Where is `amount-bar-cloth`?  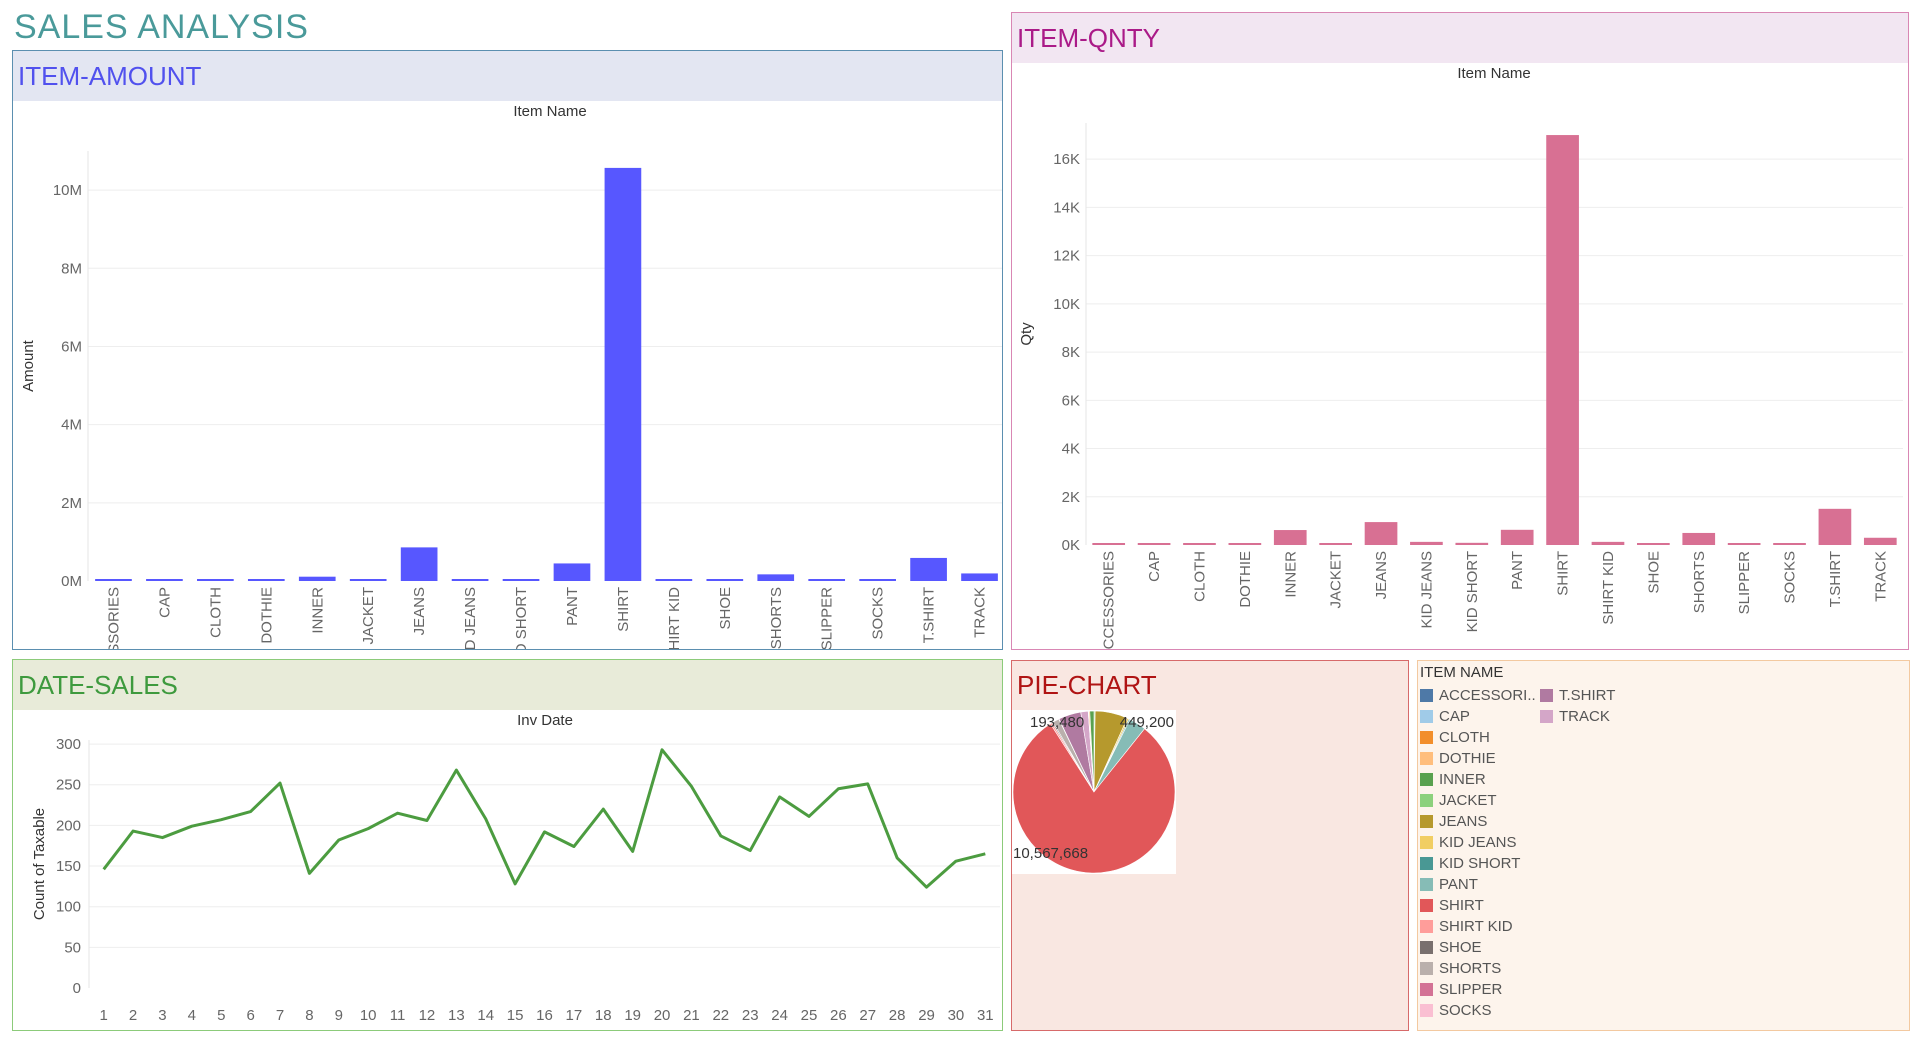
amount-bar-cloth is located at coordinates (215, 580).